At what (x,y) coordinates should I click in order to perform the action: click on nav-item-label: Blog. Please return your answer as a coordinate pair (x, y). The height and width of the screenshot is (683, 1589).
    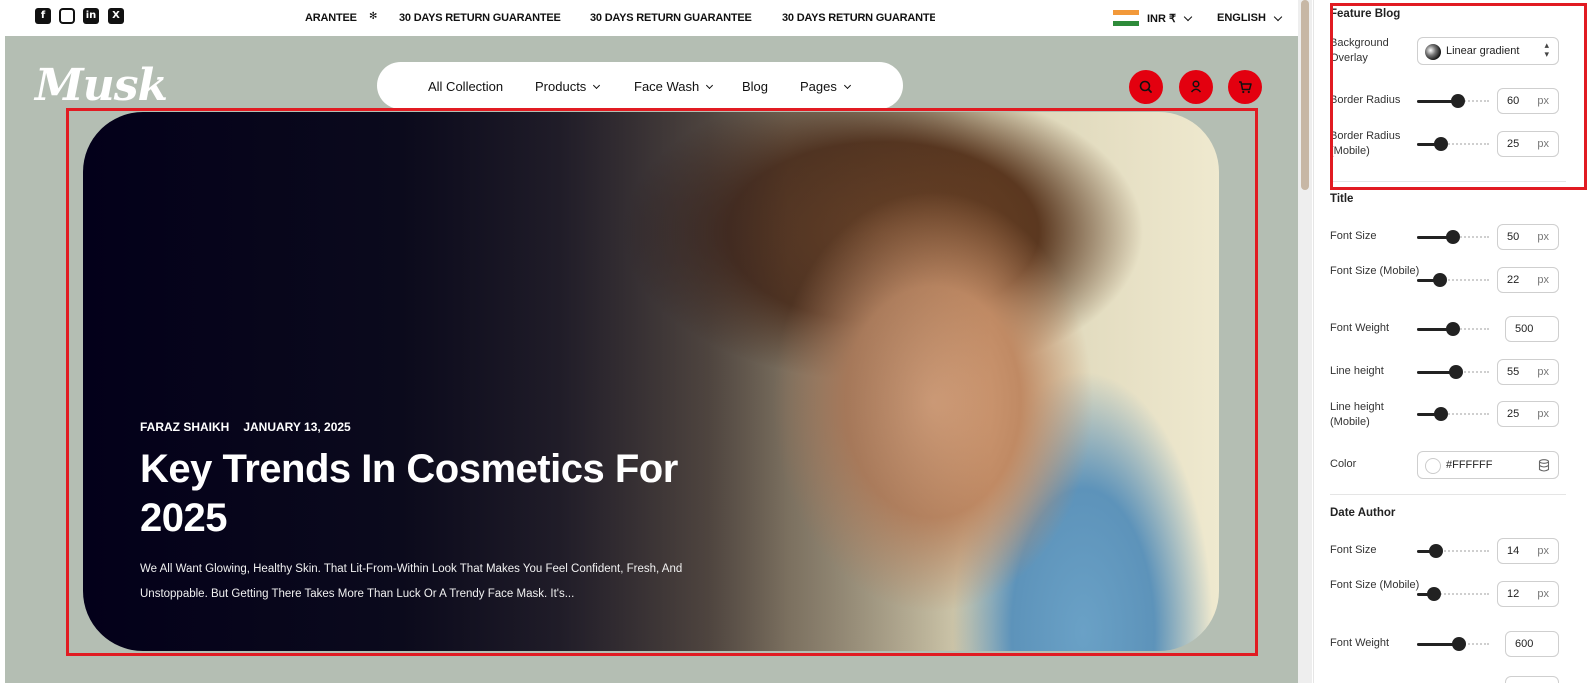
    Looking at the image, I should click on (755, 86).